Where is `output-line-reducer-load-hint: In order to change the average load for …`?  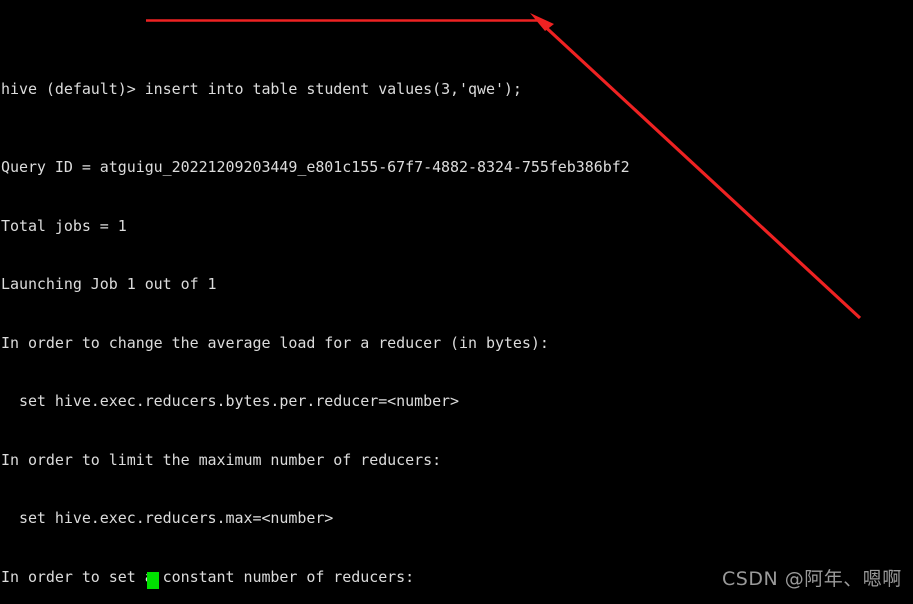
output-line-reducer-load-hint: In order to change the average load for … is located at coordinates (275, 342).